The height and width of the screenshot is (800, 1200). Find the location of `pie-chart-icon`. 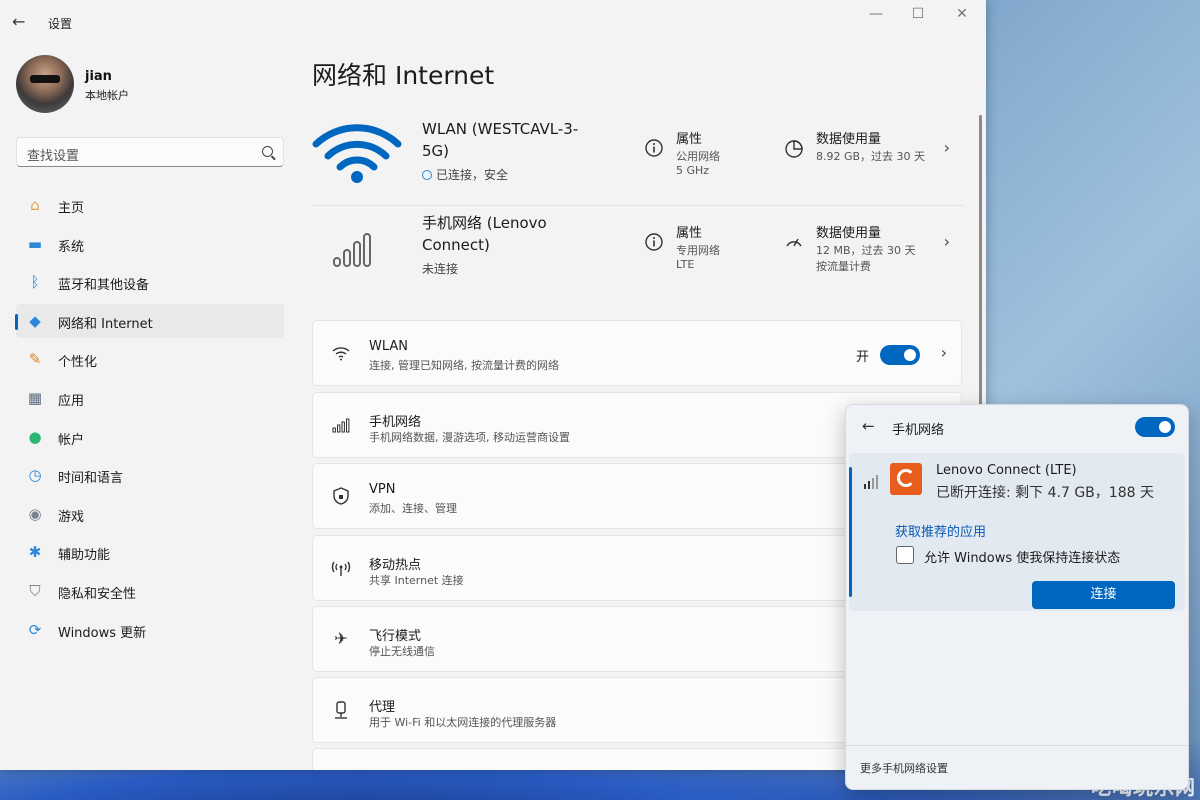

pie-chart-icon is located at coordinates (794, 149).